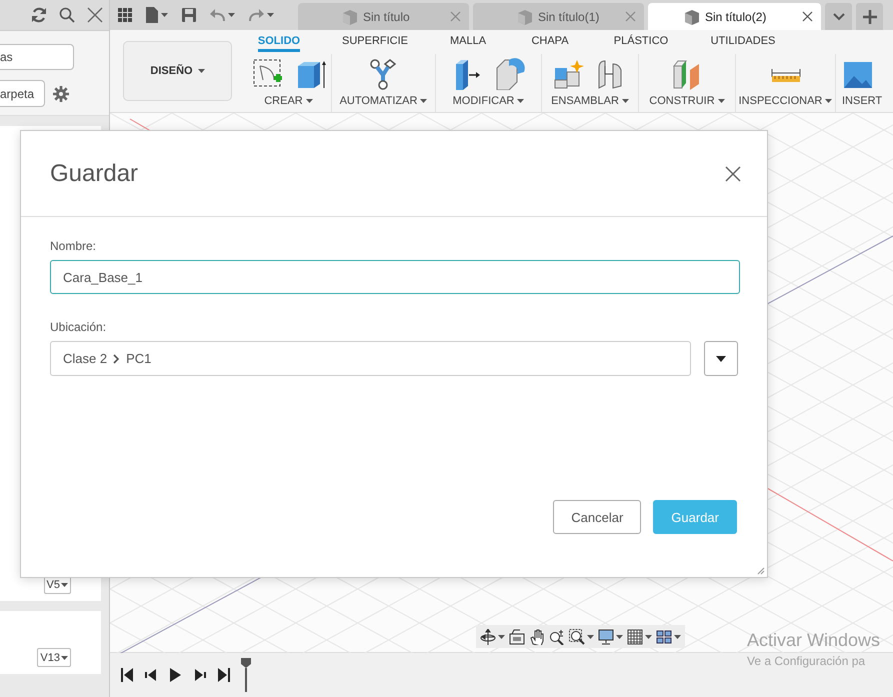 This screenshot has height=697, width=893. What do you see at coordinates (370, 358) in the screenshot?
I see `location-field: Clase 2 PC1` at bounding box center [370, 358].